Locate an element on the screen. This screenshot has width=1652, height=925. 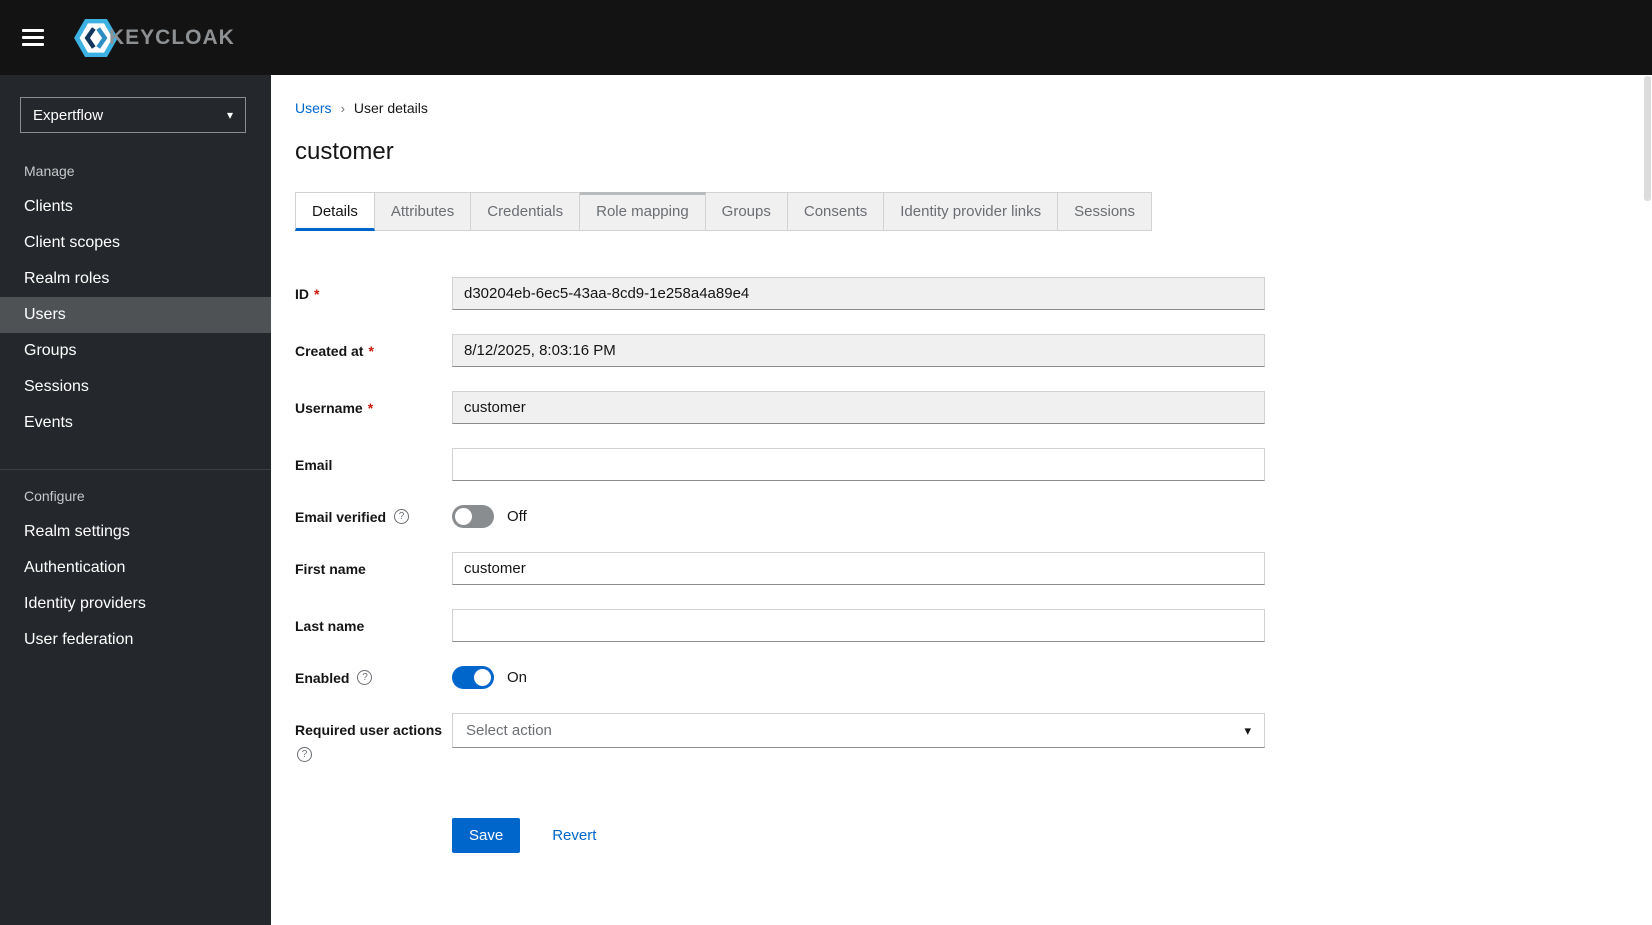
enabled-control: On is located at coordinates (858, 677).